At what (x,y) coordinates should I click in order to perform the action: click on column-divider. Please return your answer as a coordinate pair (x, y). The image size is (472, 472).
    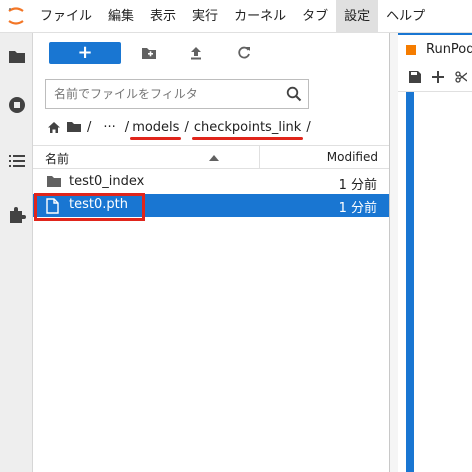
    Looking at the image, I should click on (259, 157).